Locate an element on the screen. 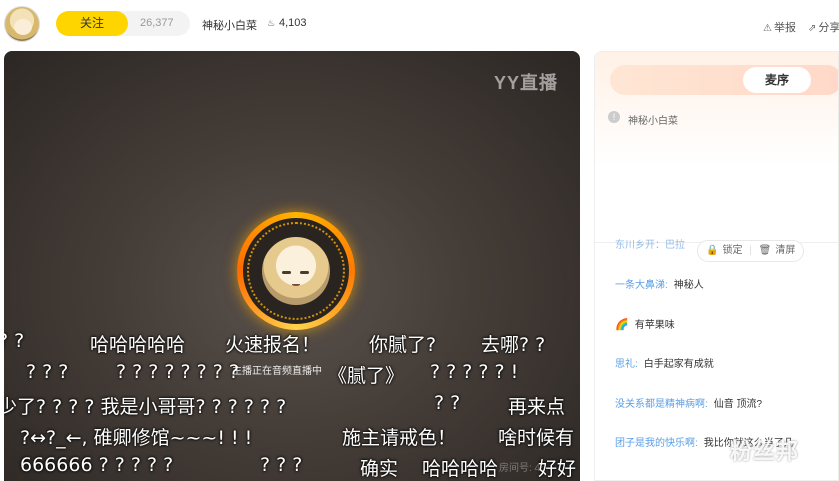 This screenshot has height=481, width=839. clear-button: 清屏 is located at coordinates (785, 250).